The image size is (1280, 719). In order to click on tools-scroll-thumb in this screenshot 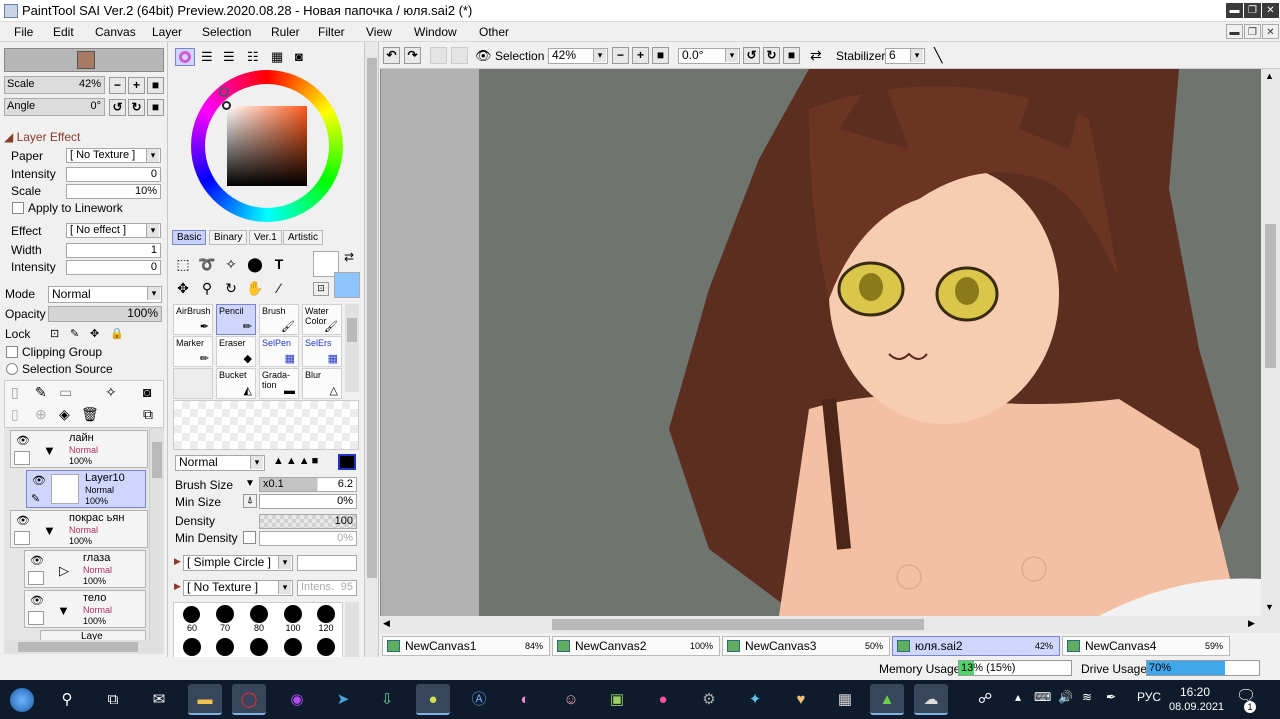, I will do `click(352, 330)`.